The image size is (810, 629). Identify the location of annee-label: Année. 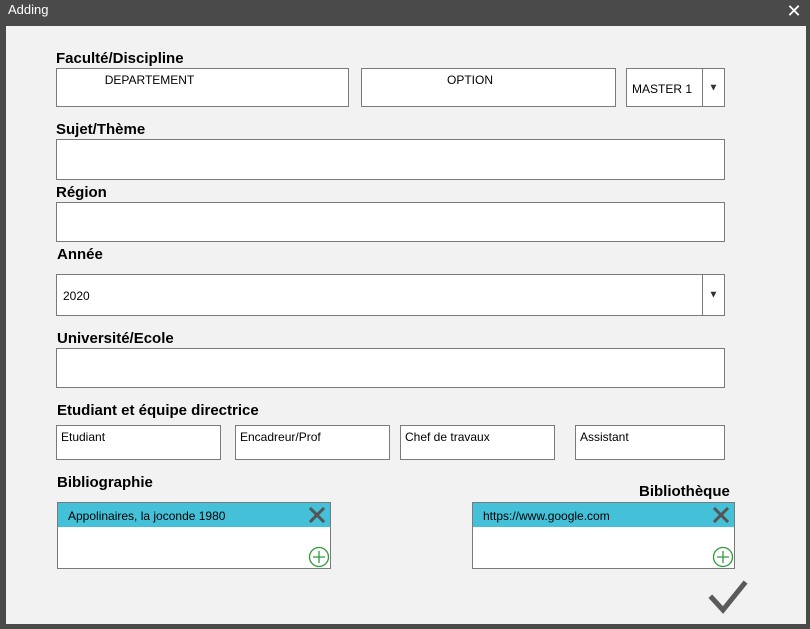
(80, 254).